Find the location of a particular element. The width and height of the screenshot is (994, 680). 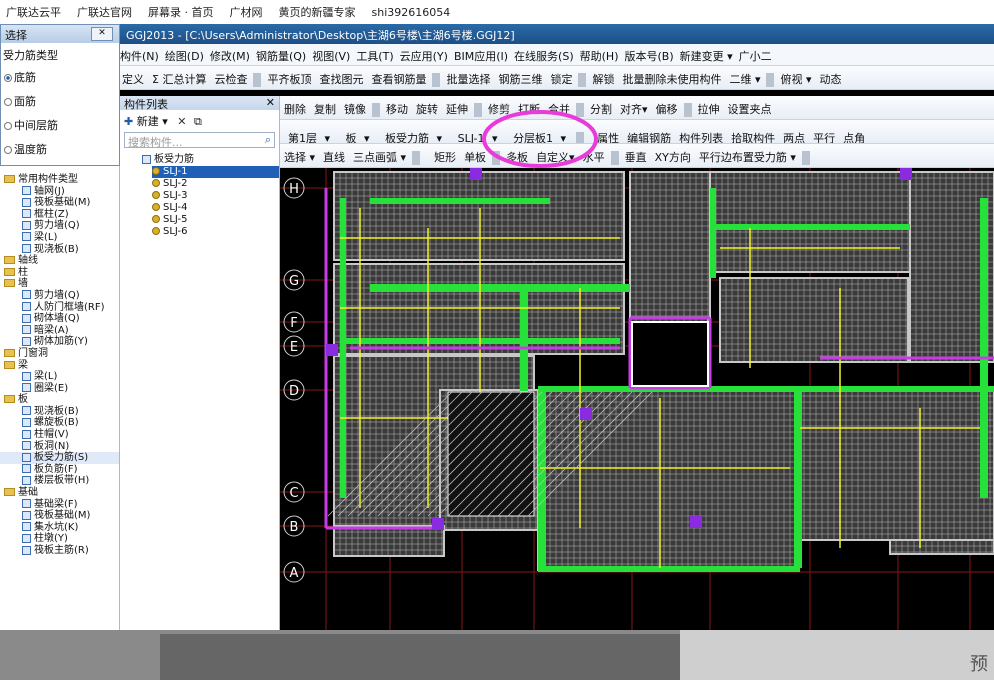

toolbar-button: 镜像 is located at coordinates (355, 106).